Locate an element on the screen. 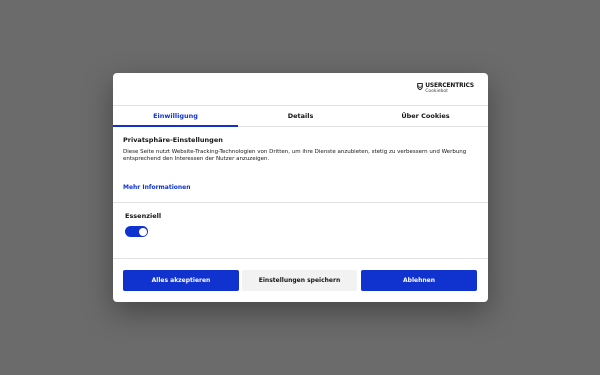  tab-details: Details is located at coordinates (300, 116).